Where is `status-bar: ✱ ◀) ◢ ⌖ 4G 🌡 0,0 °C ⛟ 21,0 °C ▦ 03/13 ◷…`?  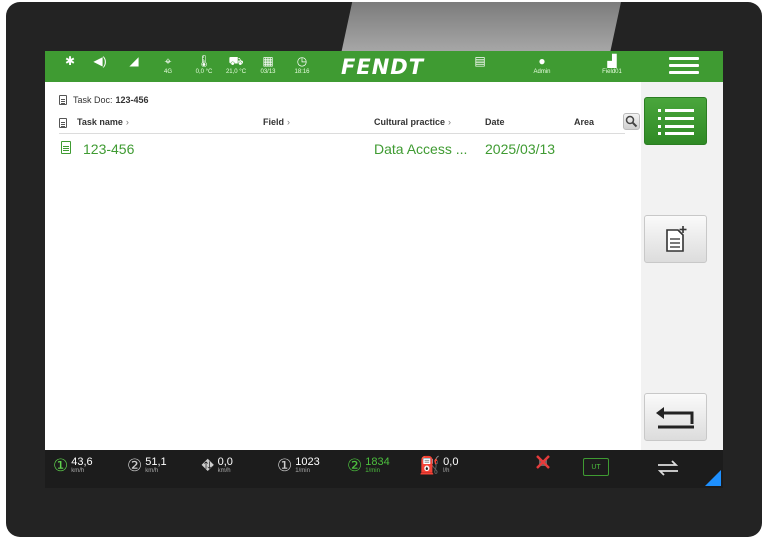 status-bar: ✱ ◀) ◢ ⌖ 4G 🌡 0,0 °C ⛟ 21,0 °C ▦ 03/13 ◷… is located at coordinates (384, 66).